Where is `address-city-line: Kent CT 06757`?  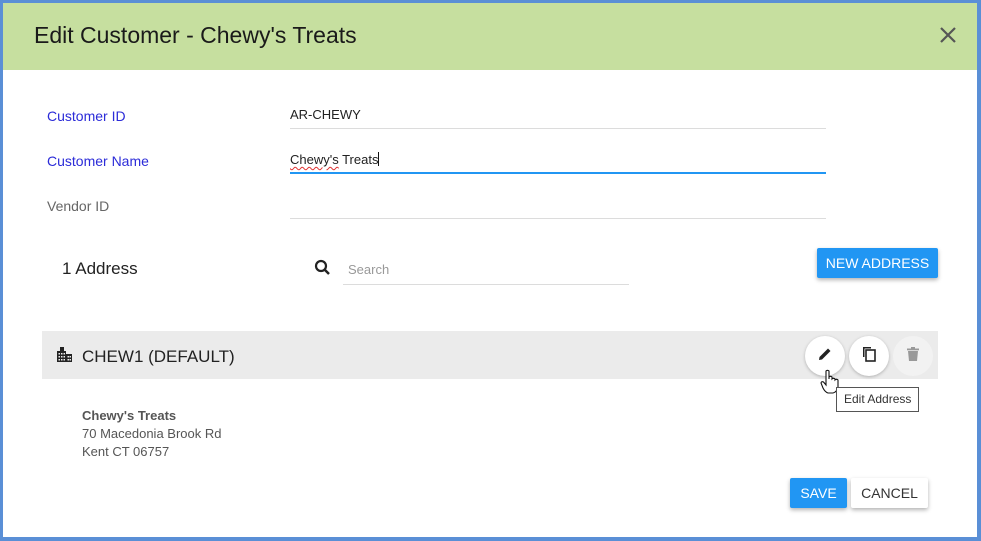 address-city-line: Kent CT 06757 is located at coordinates (126, 451).